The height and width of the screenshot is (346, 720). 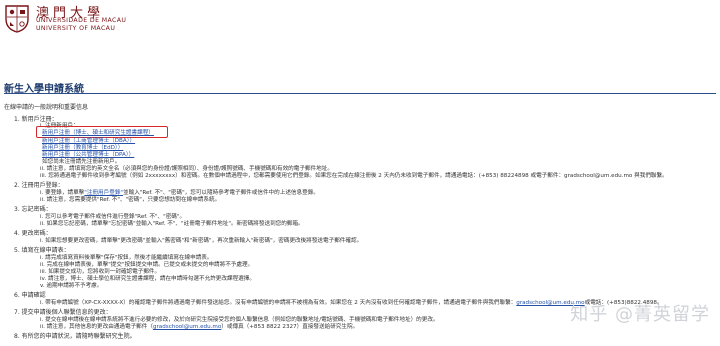 I want to click on section-login-item-ii: ii. 請注意，您需要提供"Ref. 不"、"密碼"，只要您想訪問在線申請系統。, so click(x=130, y=200).